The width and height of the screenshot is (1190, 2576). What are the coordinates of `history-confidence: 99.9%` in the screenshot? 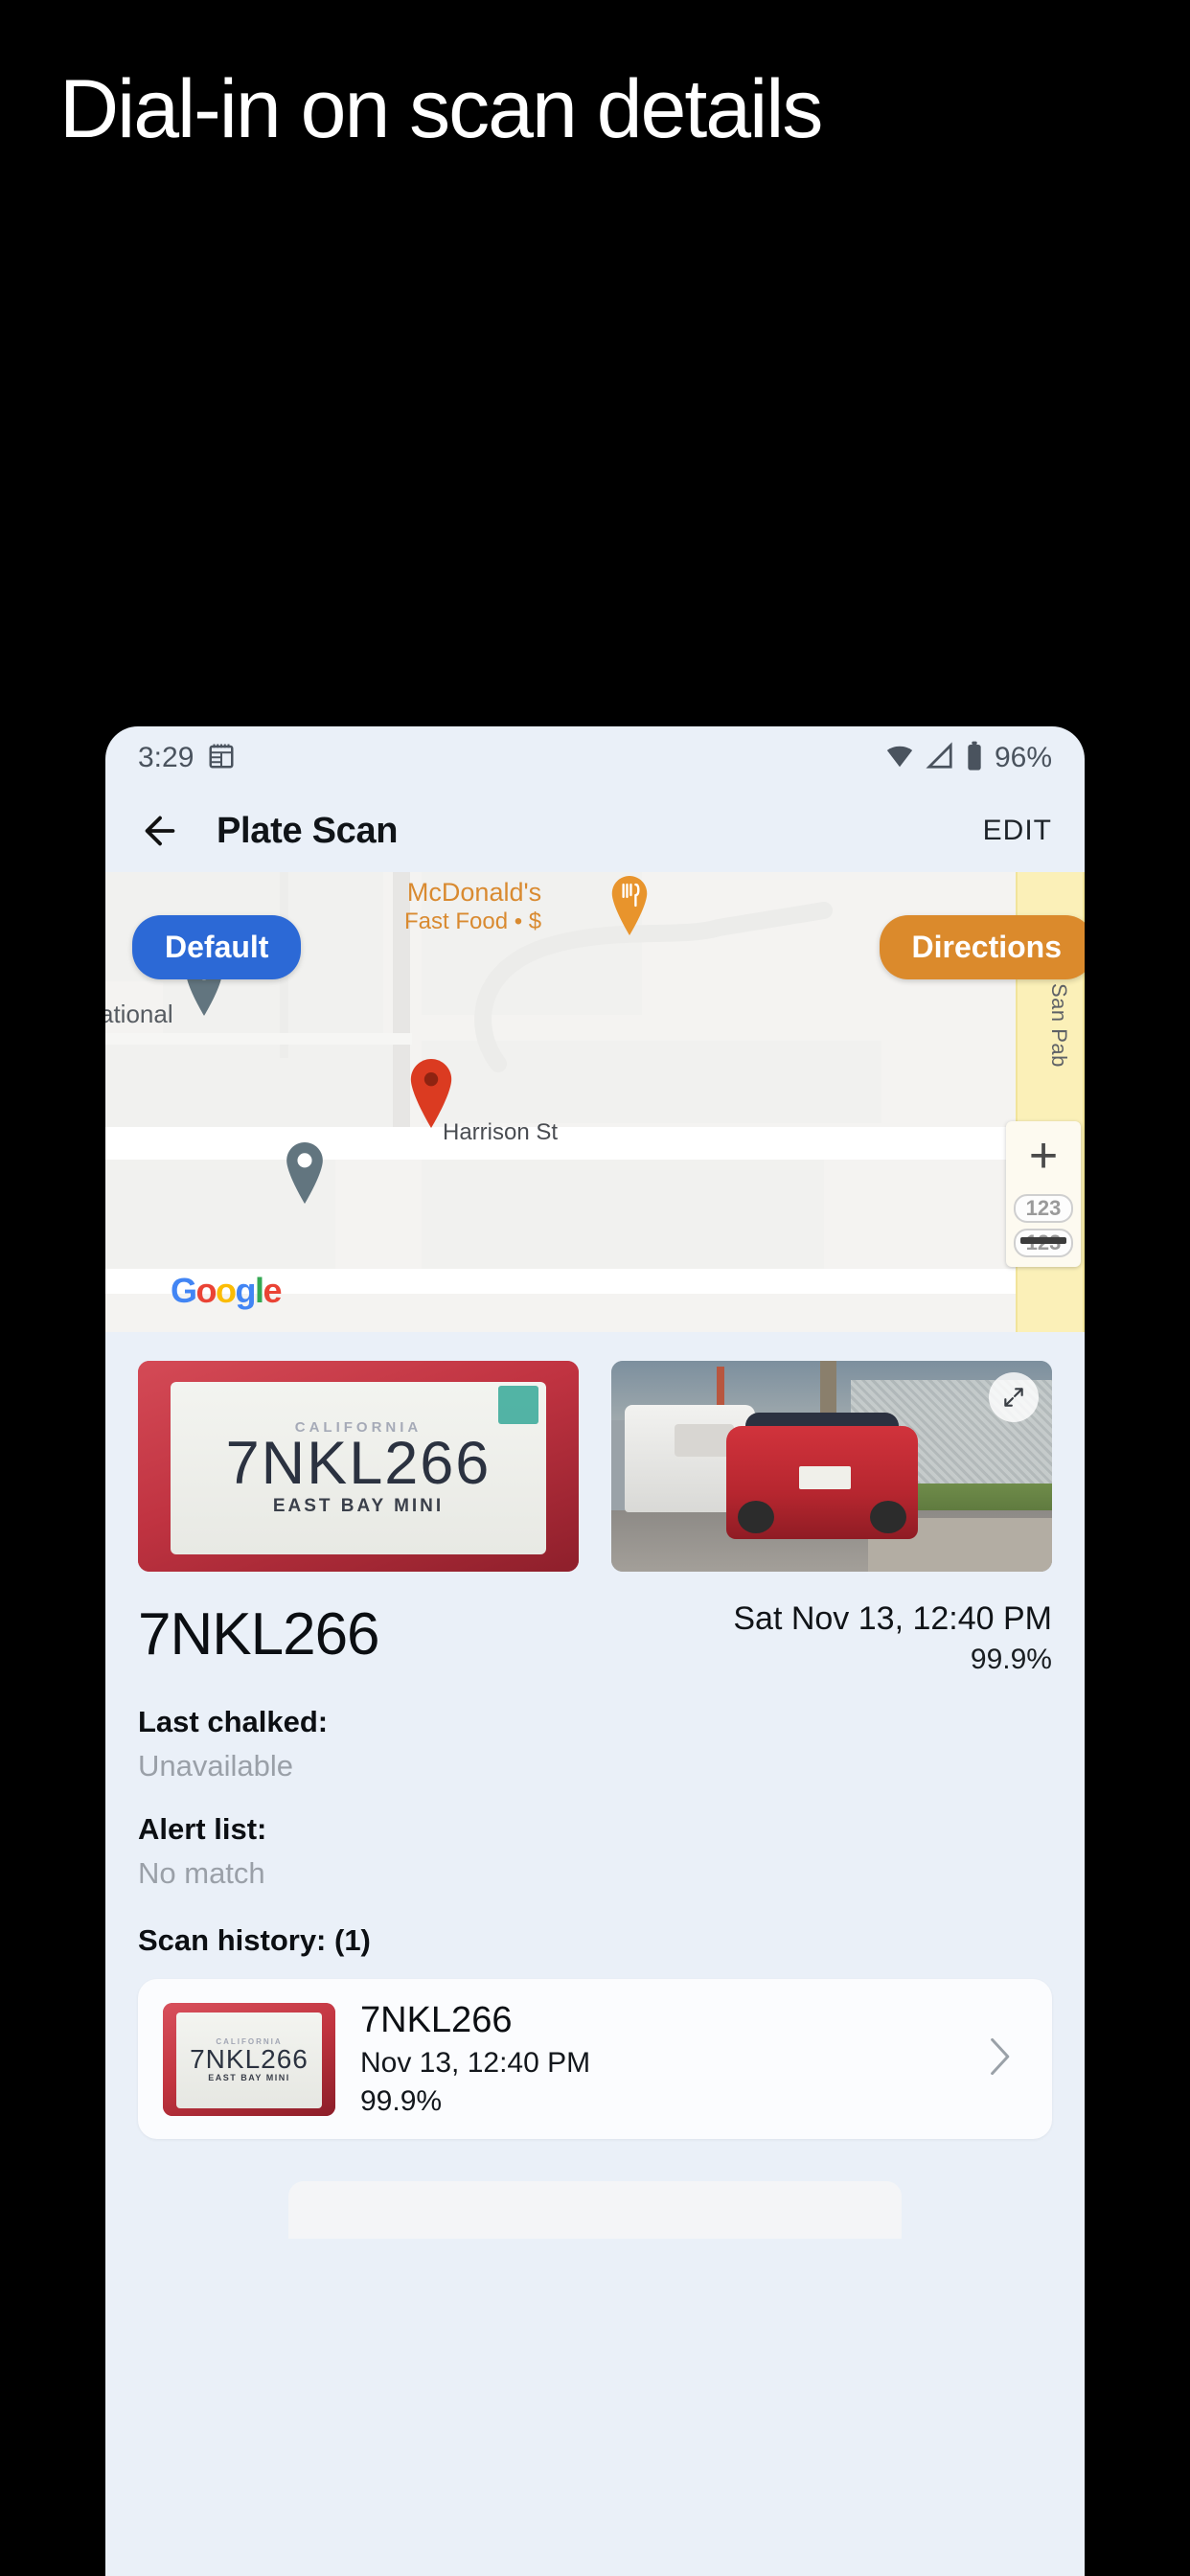 It's located at (402, 2101).